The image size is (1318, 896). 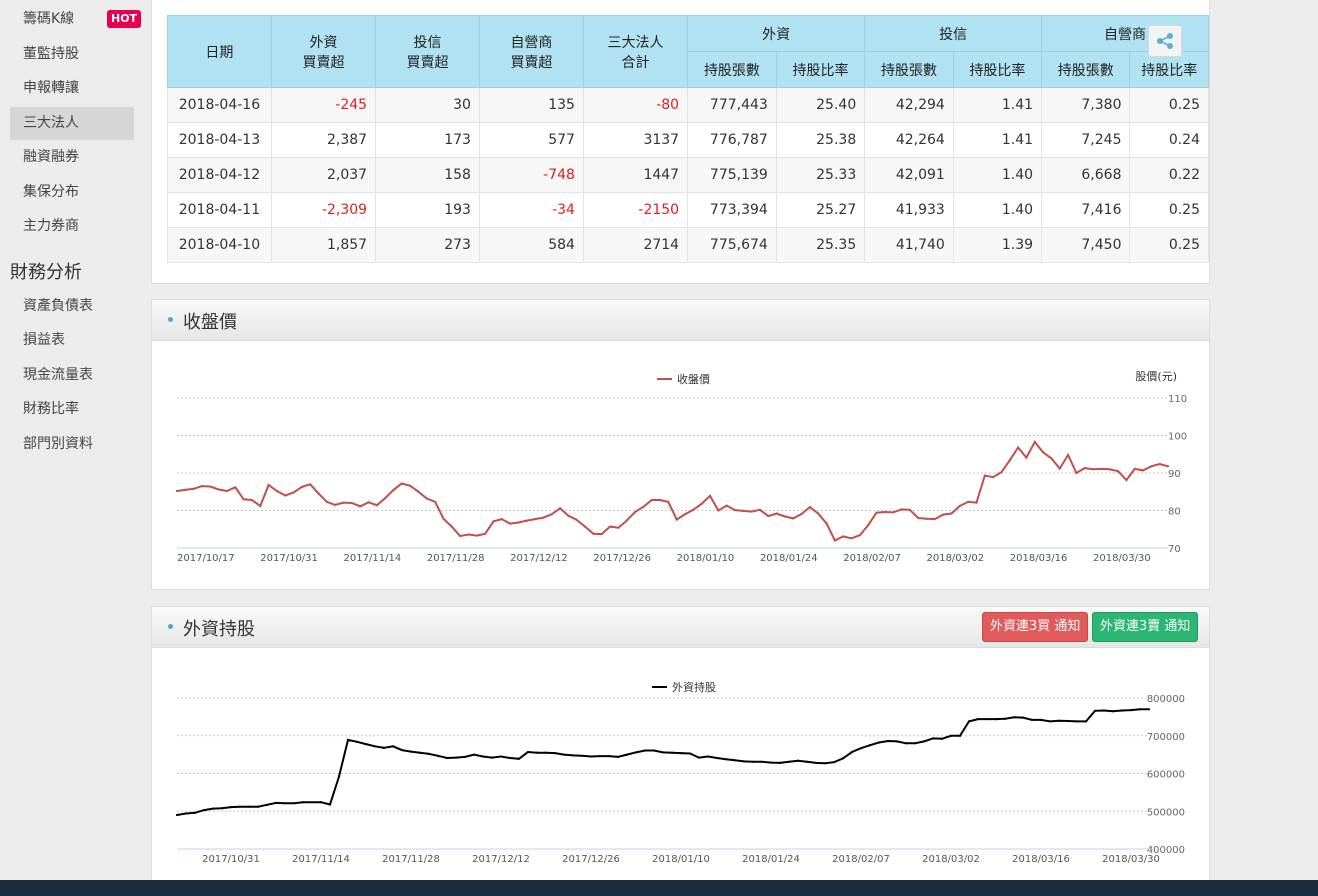 I want to click on sidebar-item: 資產負債表, so click(x=72, y=306).